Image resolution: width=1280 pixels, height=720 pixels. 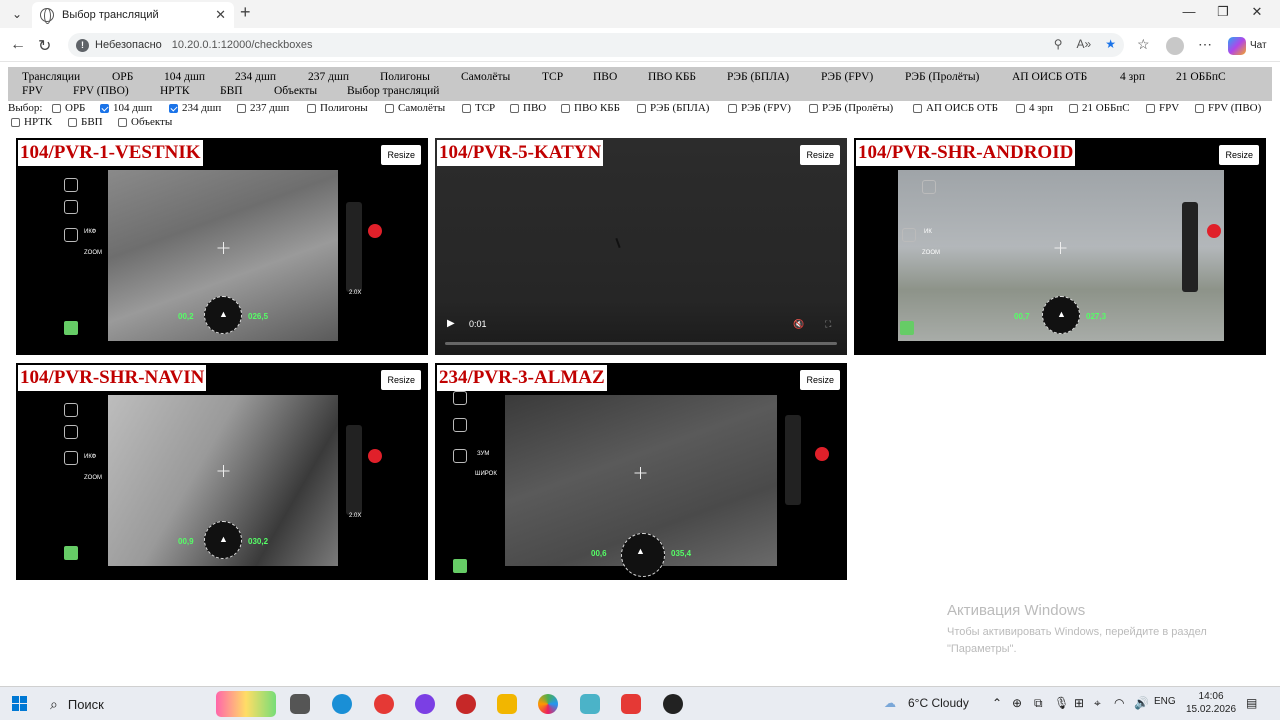 What do you see at coordinates (828, 324) in the screenshot?
I see `fullscreen-icon: ⛶` at bounding box center [828, 324].